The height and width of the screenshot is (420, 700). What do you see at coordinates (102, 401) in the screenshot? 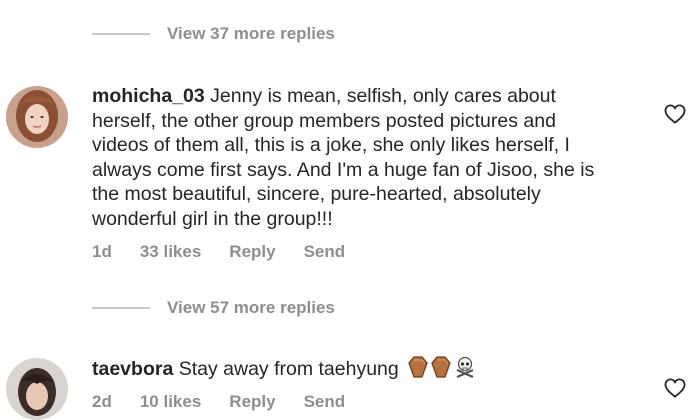
I see `comment-timestamp: 2d` at bounding box center [102, 401].